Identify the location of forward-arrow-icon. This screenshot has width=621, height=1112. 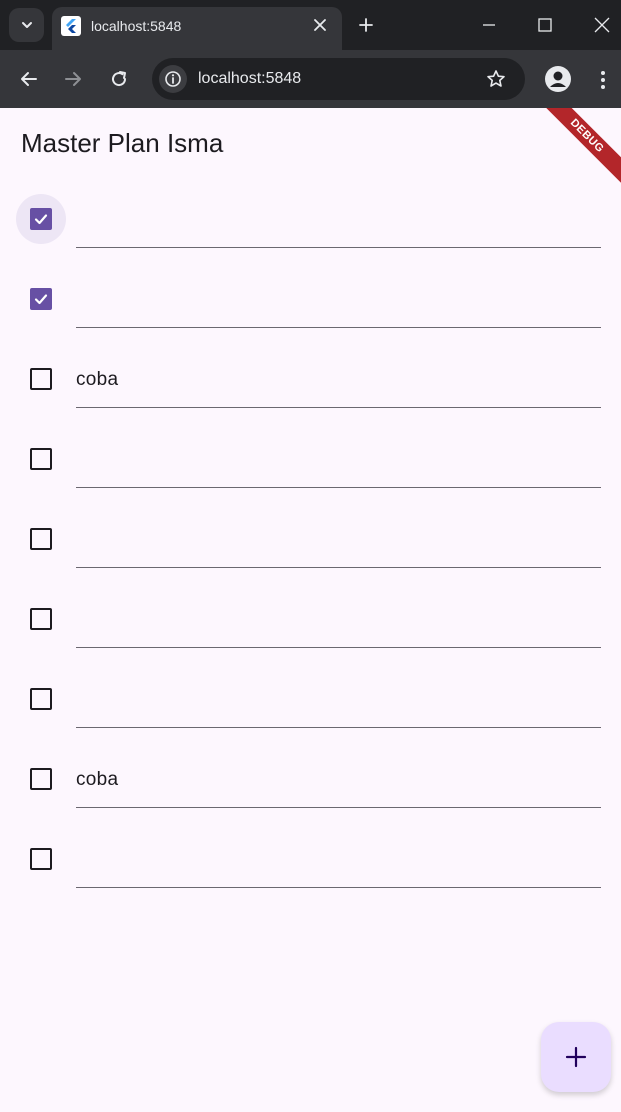
(73, 79).